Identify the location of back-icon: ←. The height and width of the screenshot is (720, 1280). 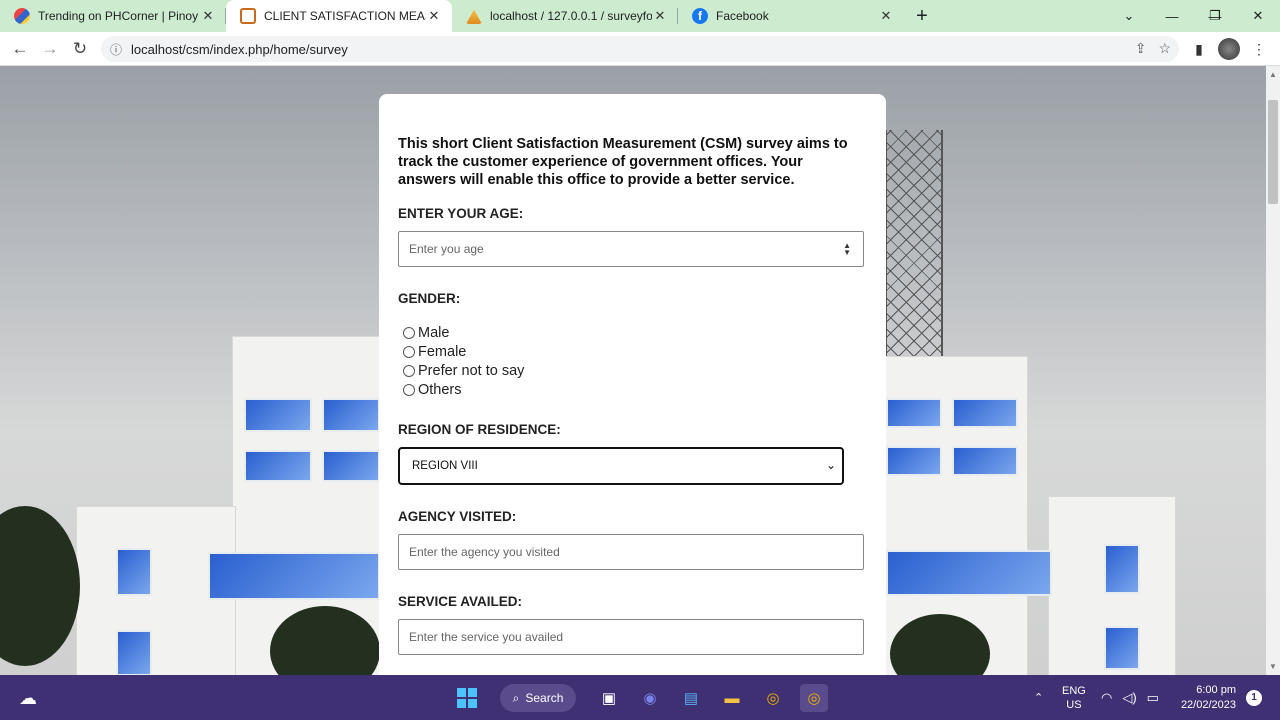
(20, 49).